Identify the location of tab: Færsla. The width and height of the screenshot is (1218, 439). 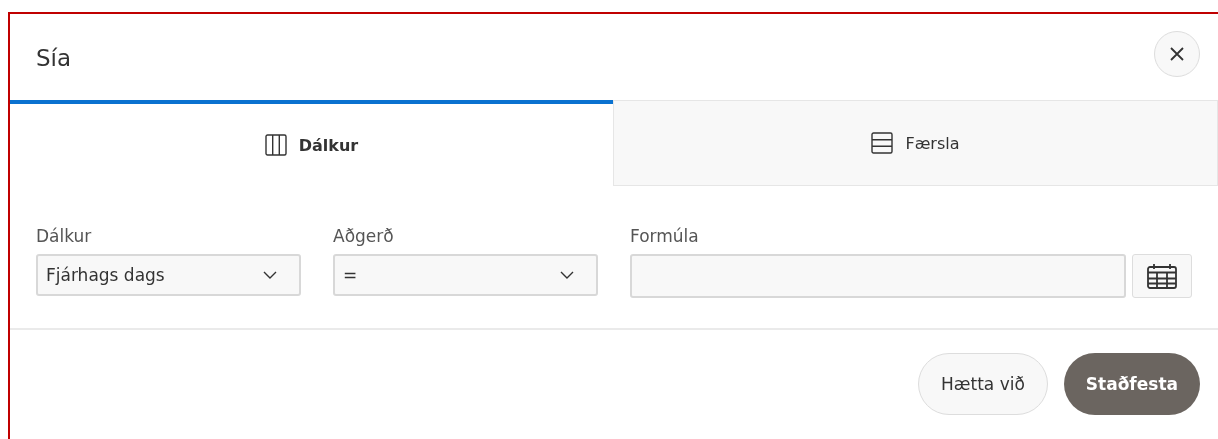
(915, 143).